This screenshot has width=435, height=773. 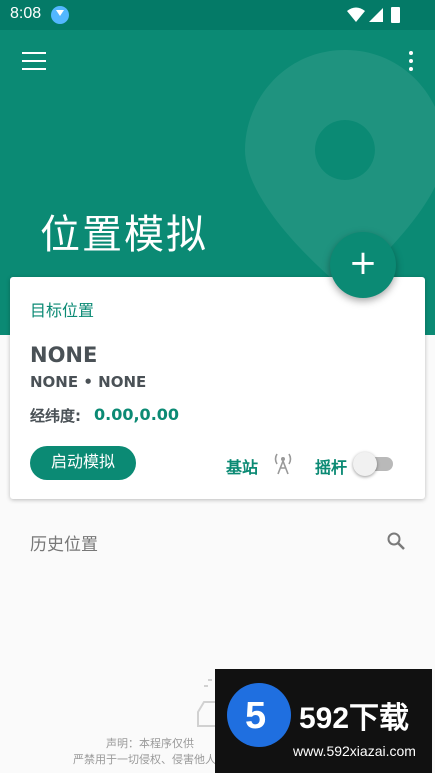 I want to click on history-title: 历史位置, so click(x=64, y=545).